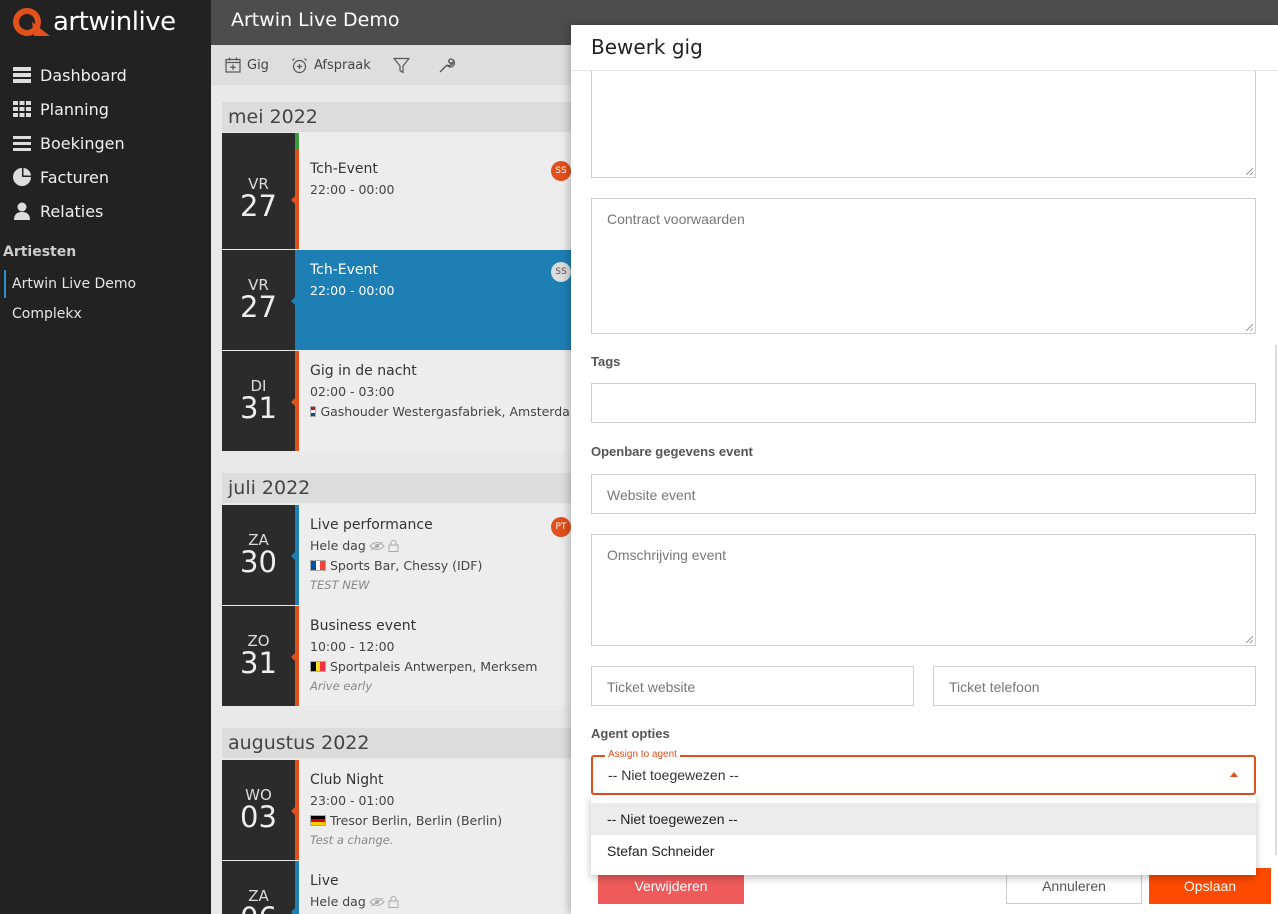 The height and width of the screenshot is (914, 1278). I want to click on user-icon, so click(22, 211).